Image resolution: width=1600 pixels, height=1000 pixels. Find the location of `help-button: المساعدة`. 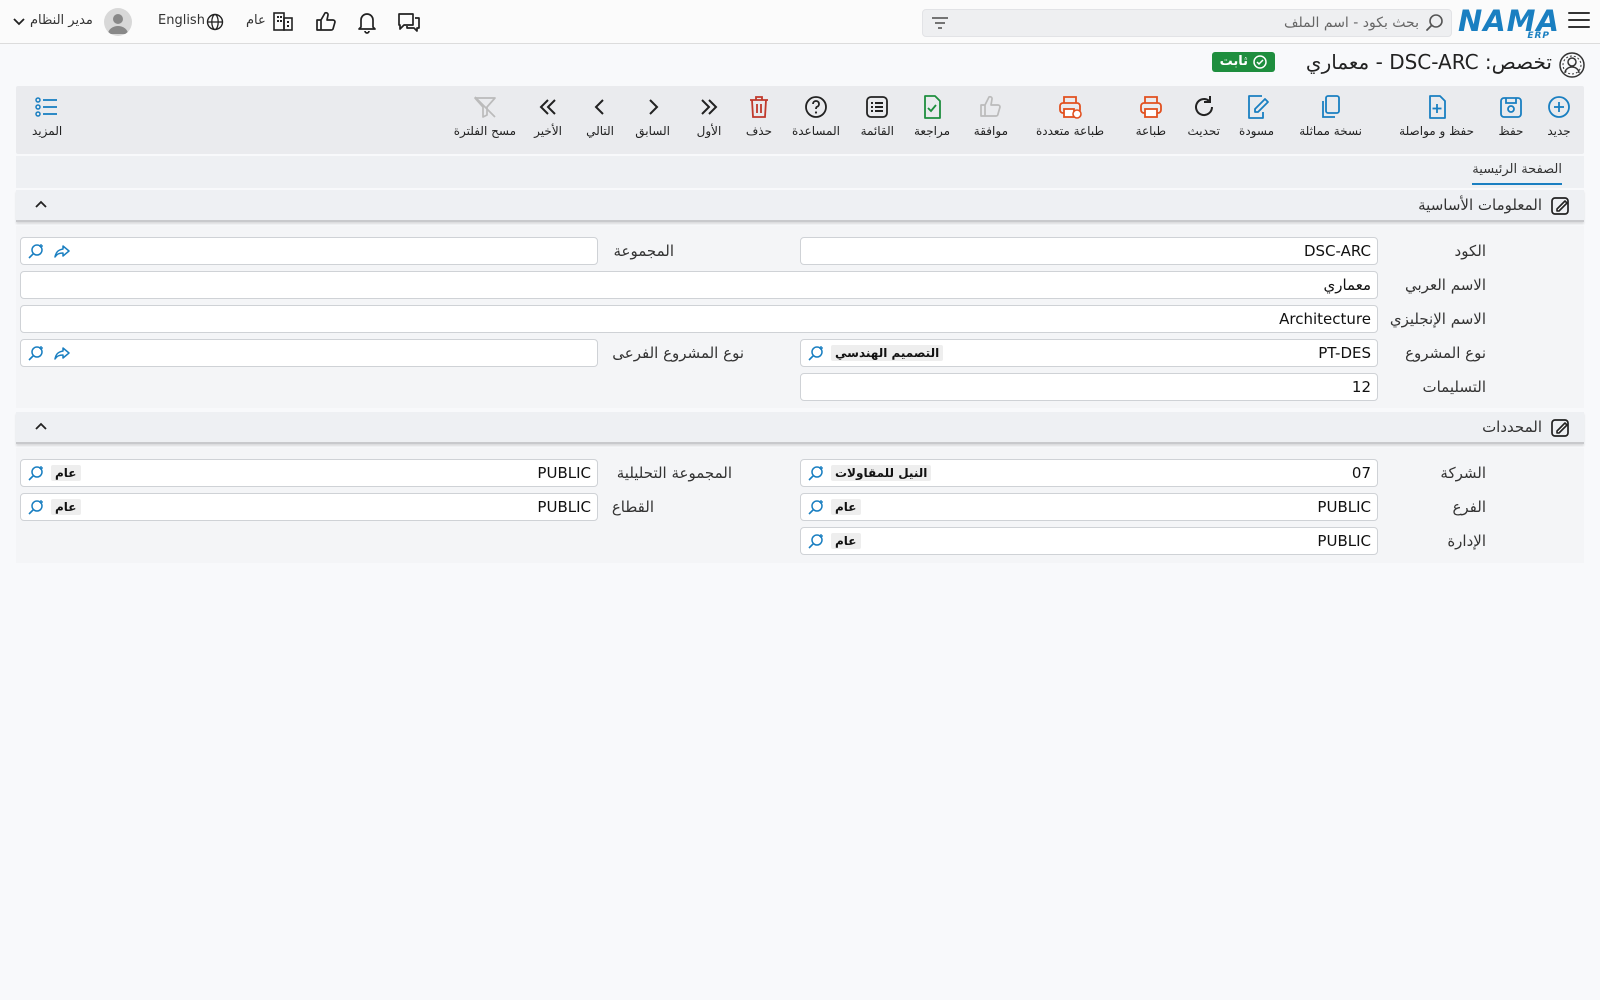

help-button: المساعدة is located at coordinates (816, 116).